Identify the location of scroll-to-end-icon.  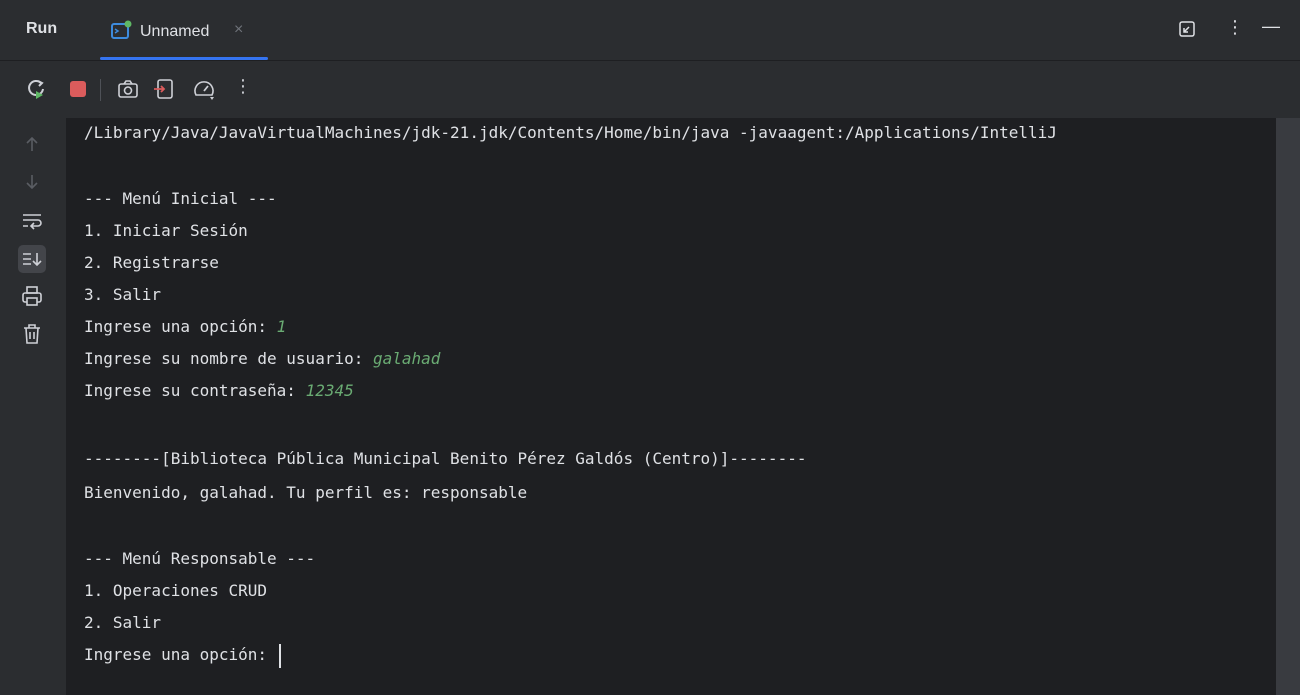
(32, 259).